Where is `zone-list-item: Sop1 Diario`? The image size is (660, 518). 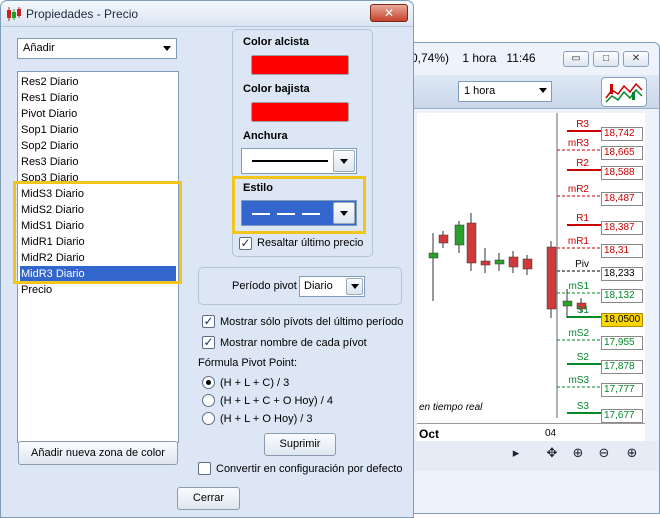 zone-list-item: Sop1 Diario is located at coordinates (98, 130).